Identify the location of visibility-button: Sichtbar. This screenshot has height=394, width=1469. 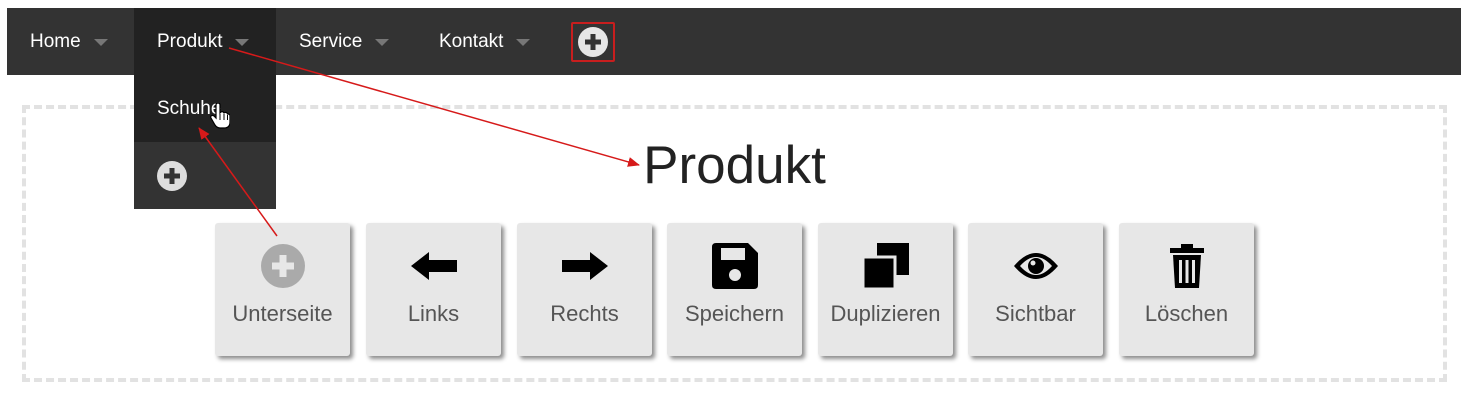
(1035, 289).